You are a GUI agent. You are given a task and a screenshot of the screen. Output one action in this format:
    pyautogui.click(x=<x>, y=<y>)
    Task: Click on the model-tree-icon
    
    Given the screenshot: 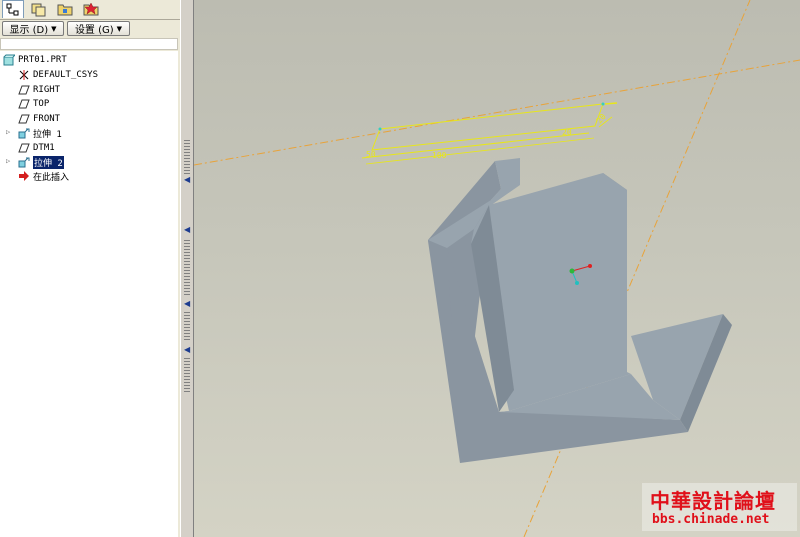 What is the action you would take?
    pyautogui.click(x=12, y=9)
    